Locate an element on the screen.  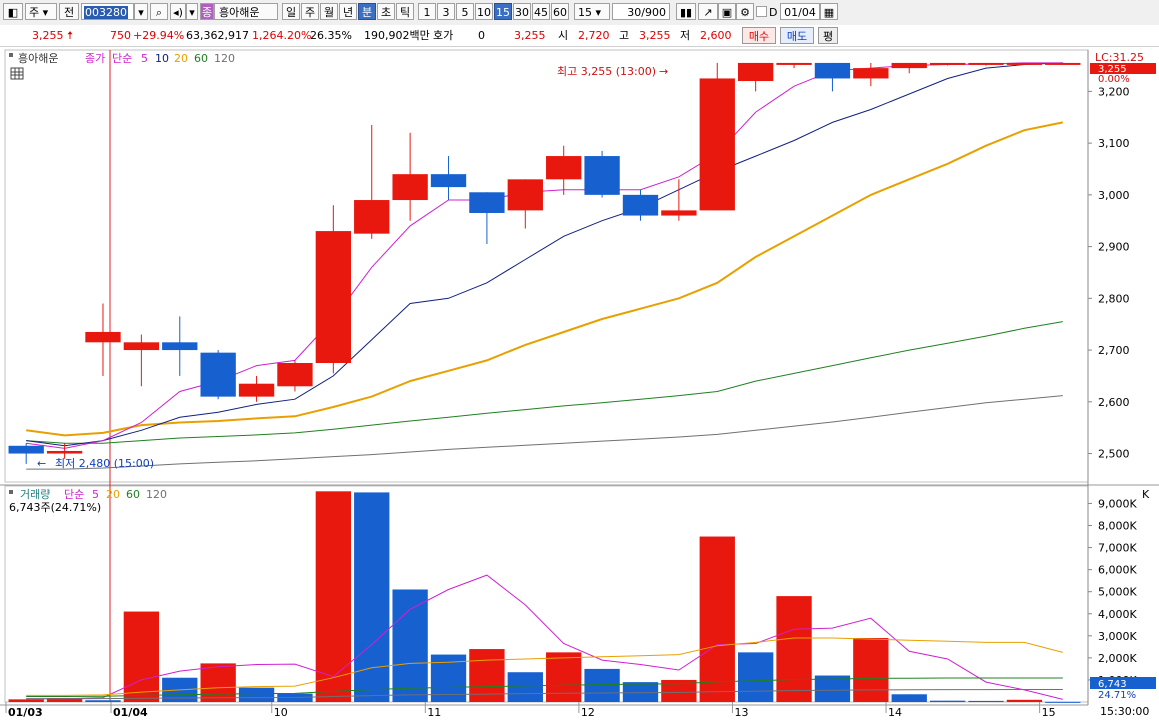
y-label: 3,200 is located at coordinates (1114, 91).